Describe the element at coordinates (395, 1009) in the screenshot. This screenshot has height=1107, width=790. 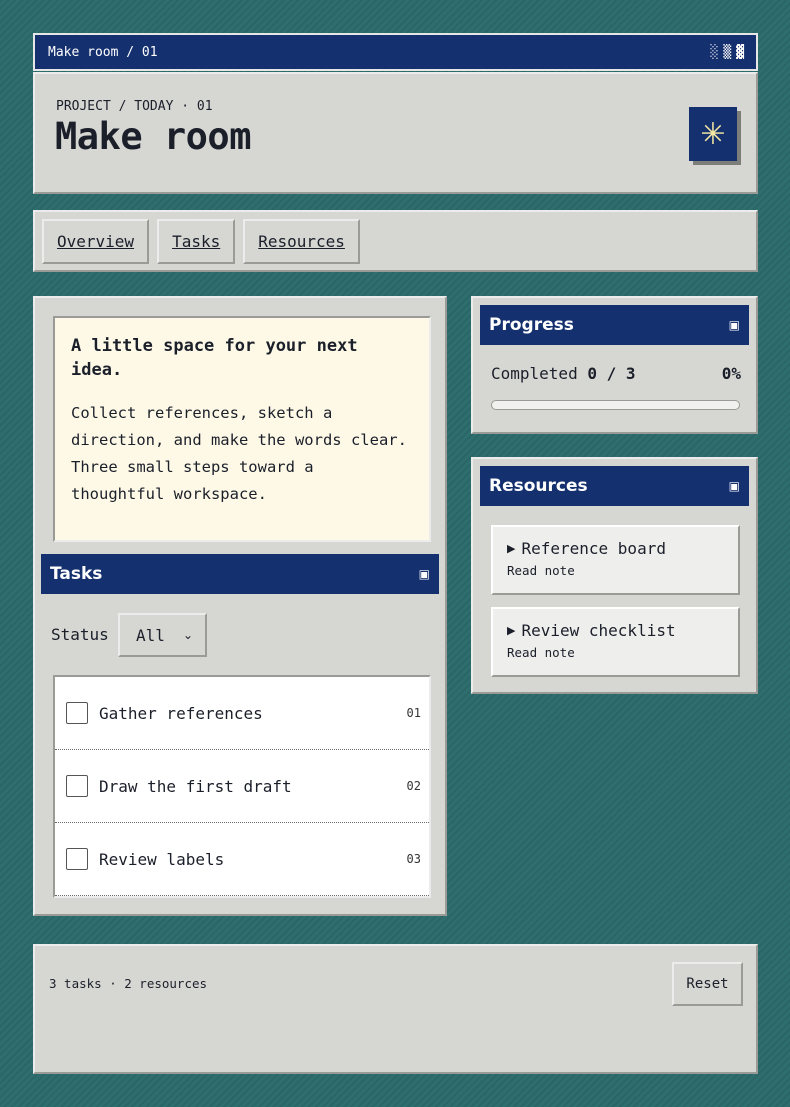
I see `footer: 3 tasks · 2 resources Reset` at that location.